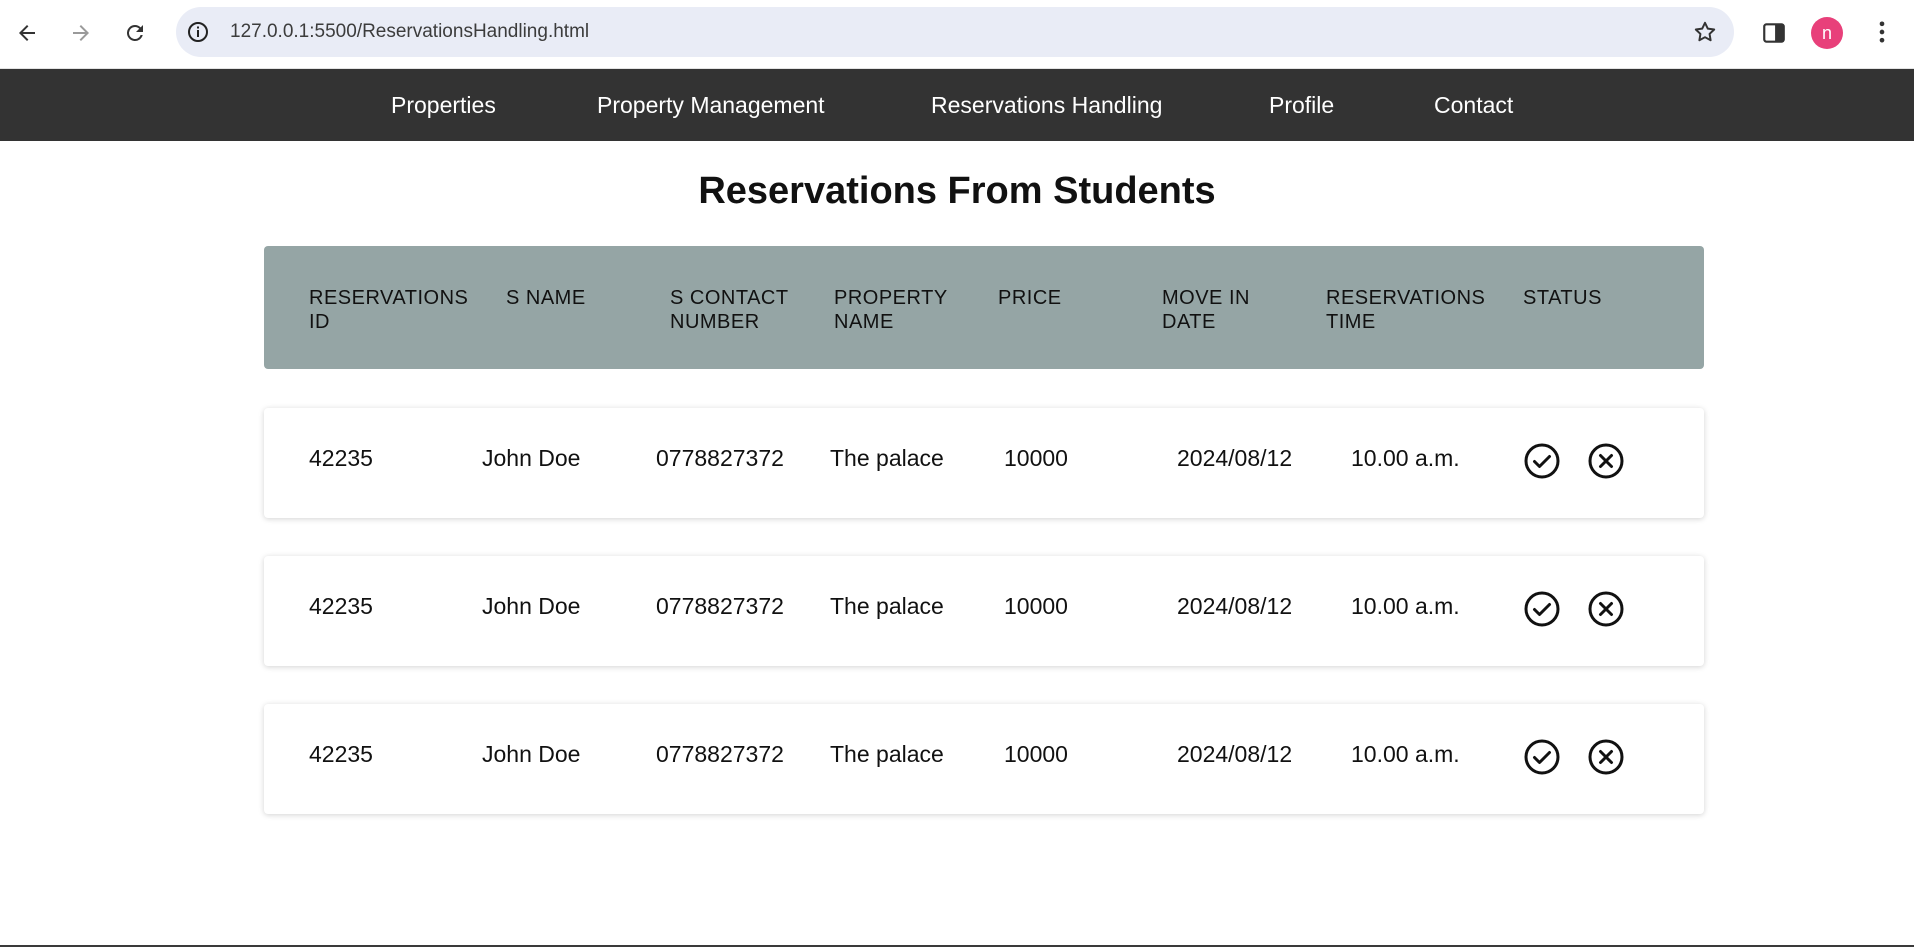 Image resolution: width=1914 pixels, height=947 pixels. What do you see at coordinates (1774, 33) in the screenshot?
I see `side-panel-icon` at bounding box center [1774, 33].